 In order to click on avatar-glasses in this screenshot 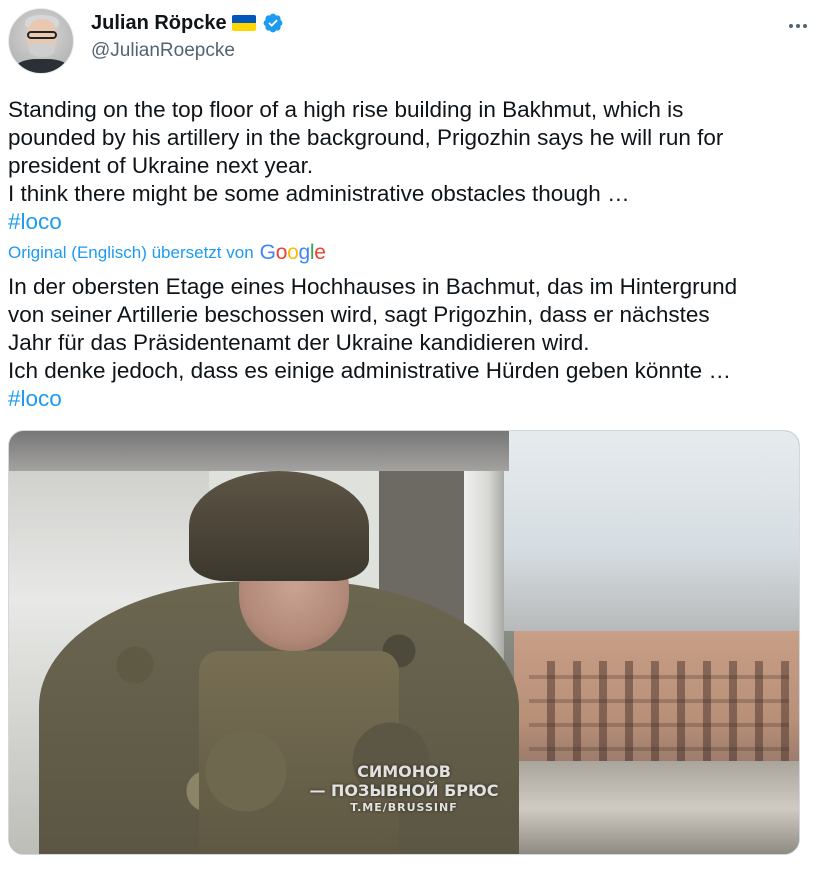, I will do `click(42, 35)`.